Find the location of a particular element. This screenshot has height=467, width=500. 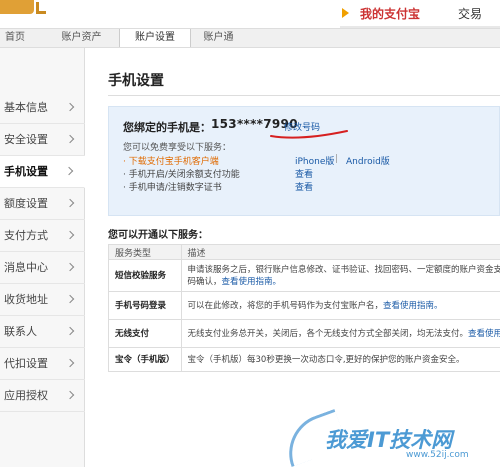

description-line: 码确认，查看使用指南。 is located at coordinates (234, 281).